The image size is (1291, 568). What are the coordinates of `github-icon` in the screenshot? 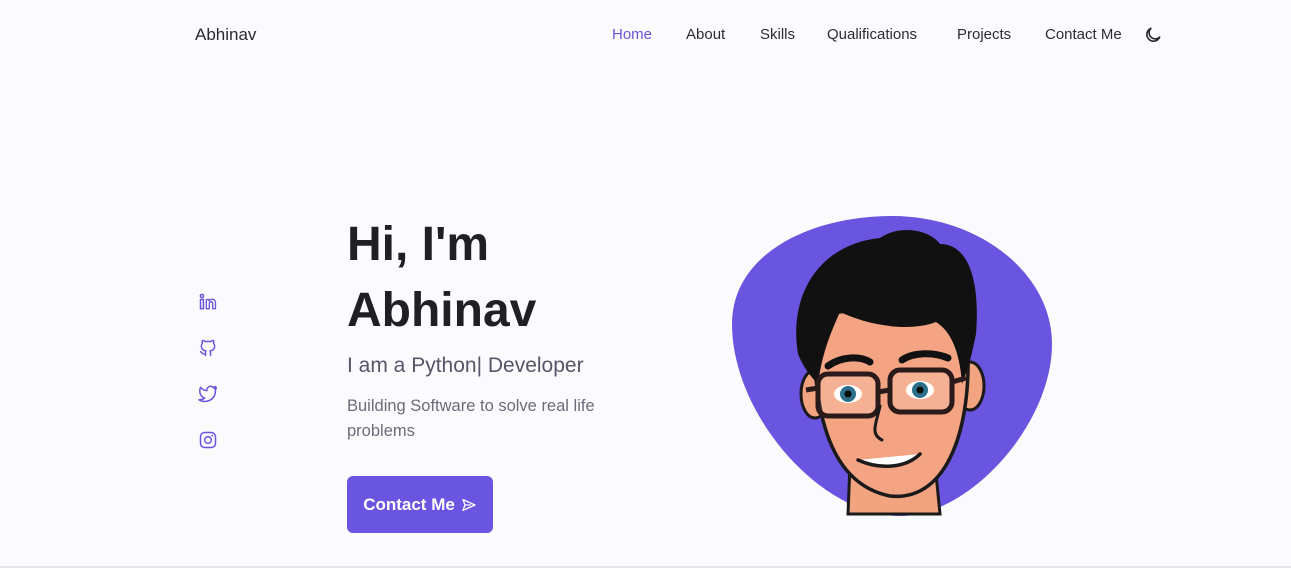 It's located at (207, 348).